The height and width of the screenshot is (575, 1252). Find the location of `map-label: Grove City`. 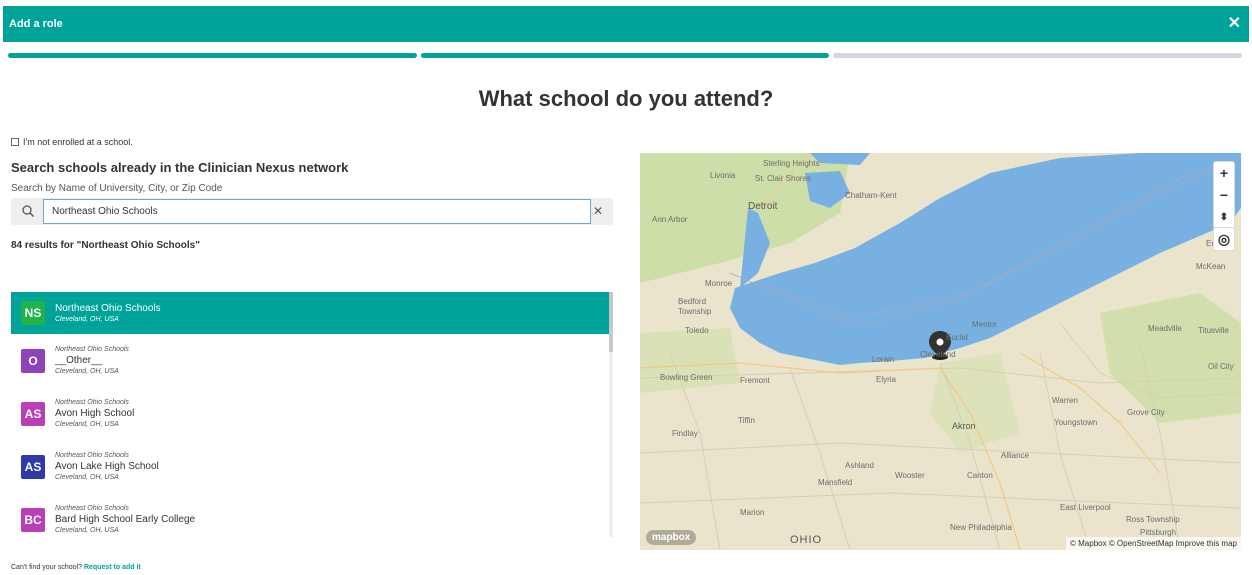

map-label: Grove City is located at coordinates (1146, 412).